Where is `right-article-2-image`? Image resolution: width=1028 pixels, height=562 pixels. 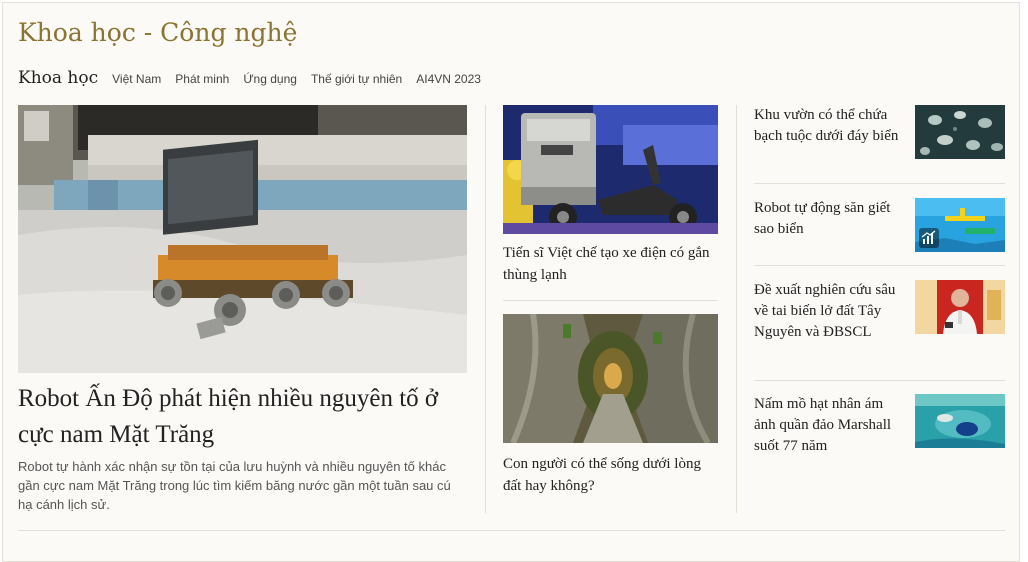
right-article-2-image is located at coordinates (960, 225).